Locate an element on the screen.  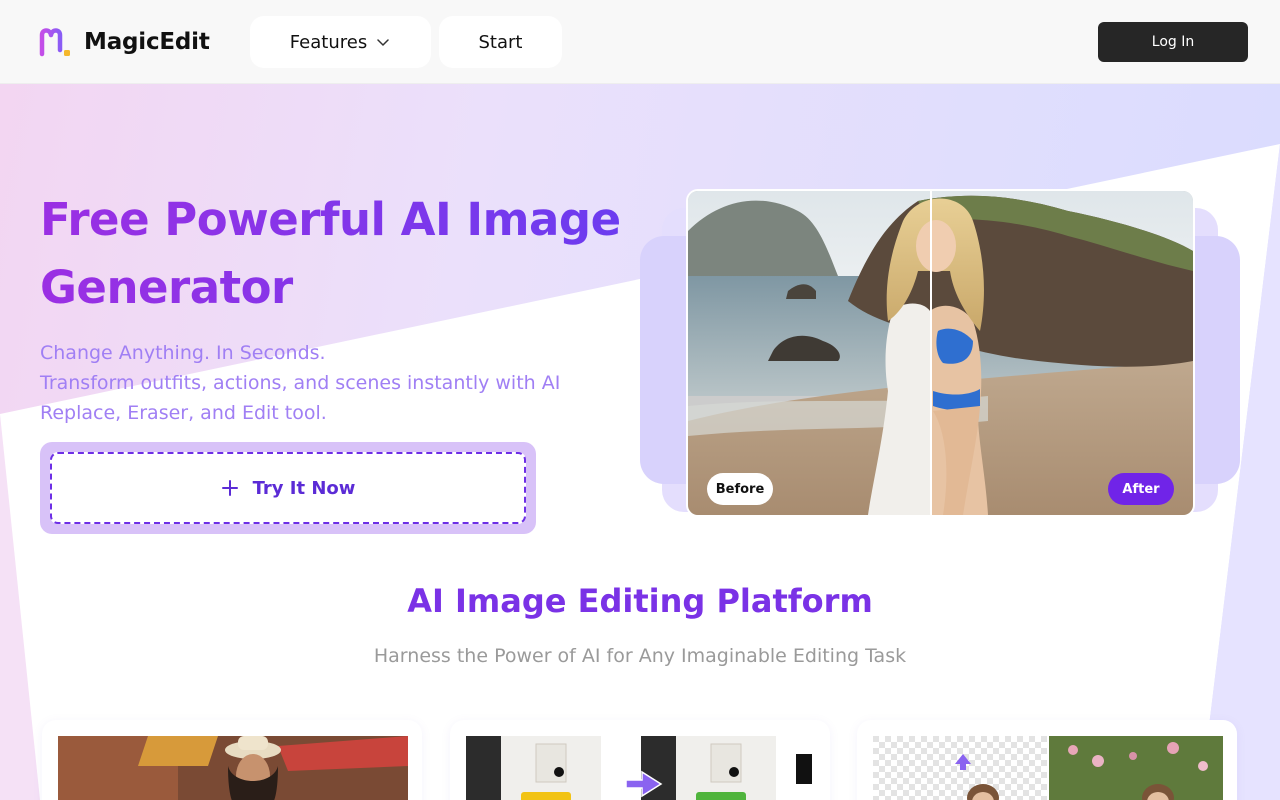
try-it-now-label: Try It Now is located at coordinates (304, 488).